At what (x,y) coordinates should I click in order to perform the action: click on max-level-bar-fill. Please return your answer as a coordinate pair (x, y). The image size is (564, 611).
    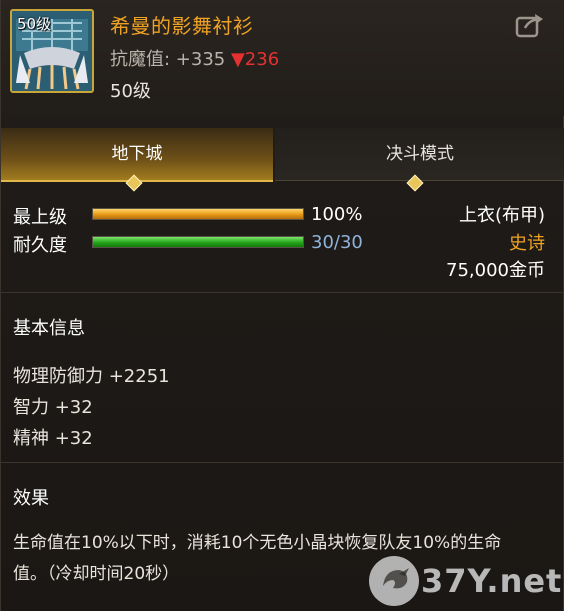
    Looking at the image, I should click on (198, 214).